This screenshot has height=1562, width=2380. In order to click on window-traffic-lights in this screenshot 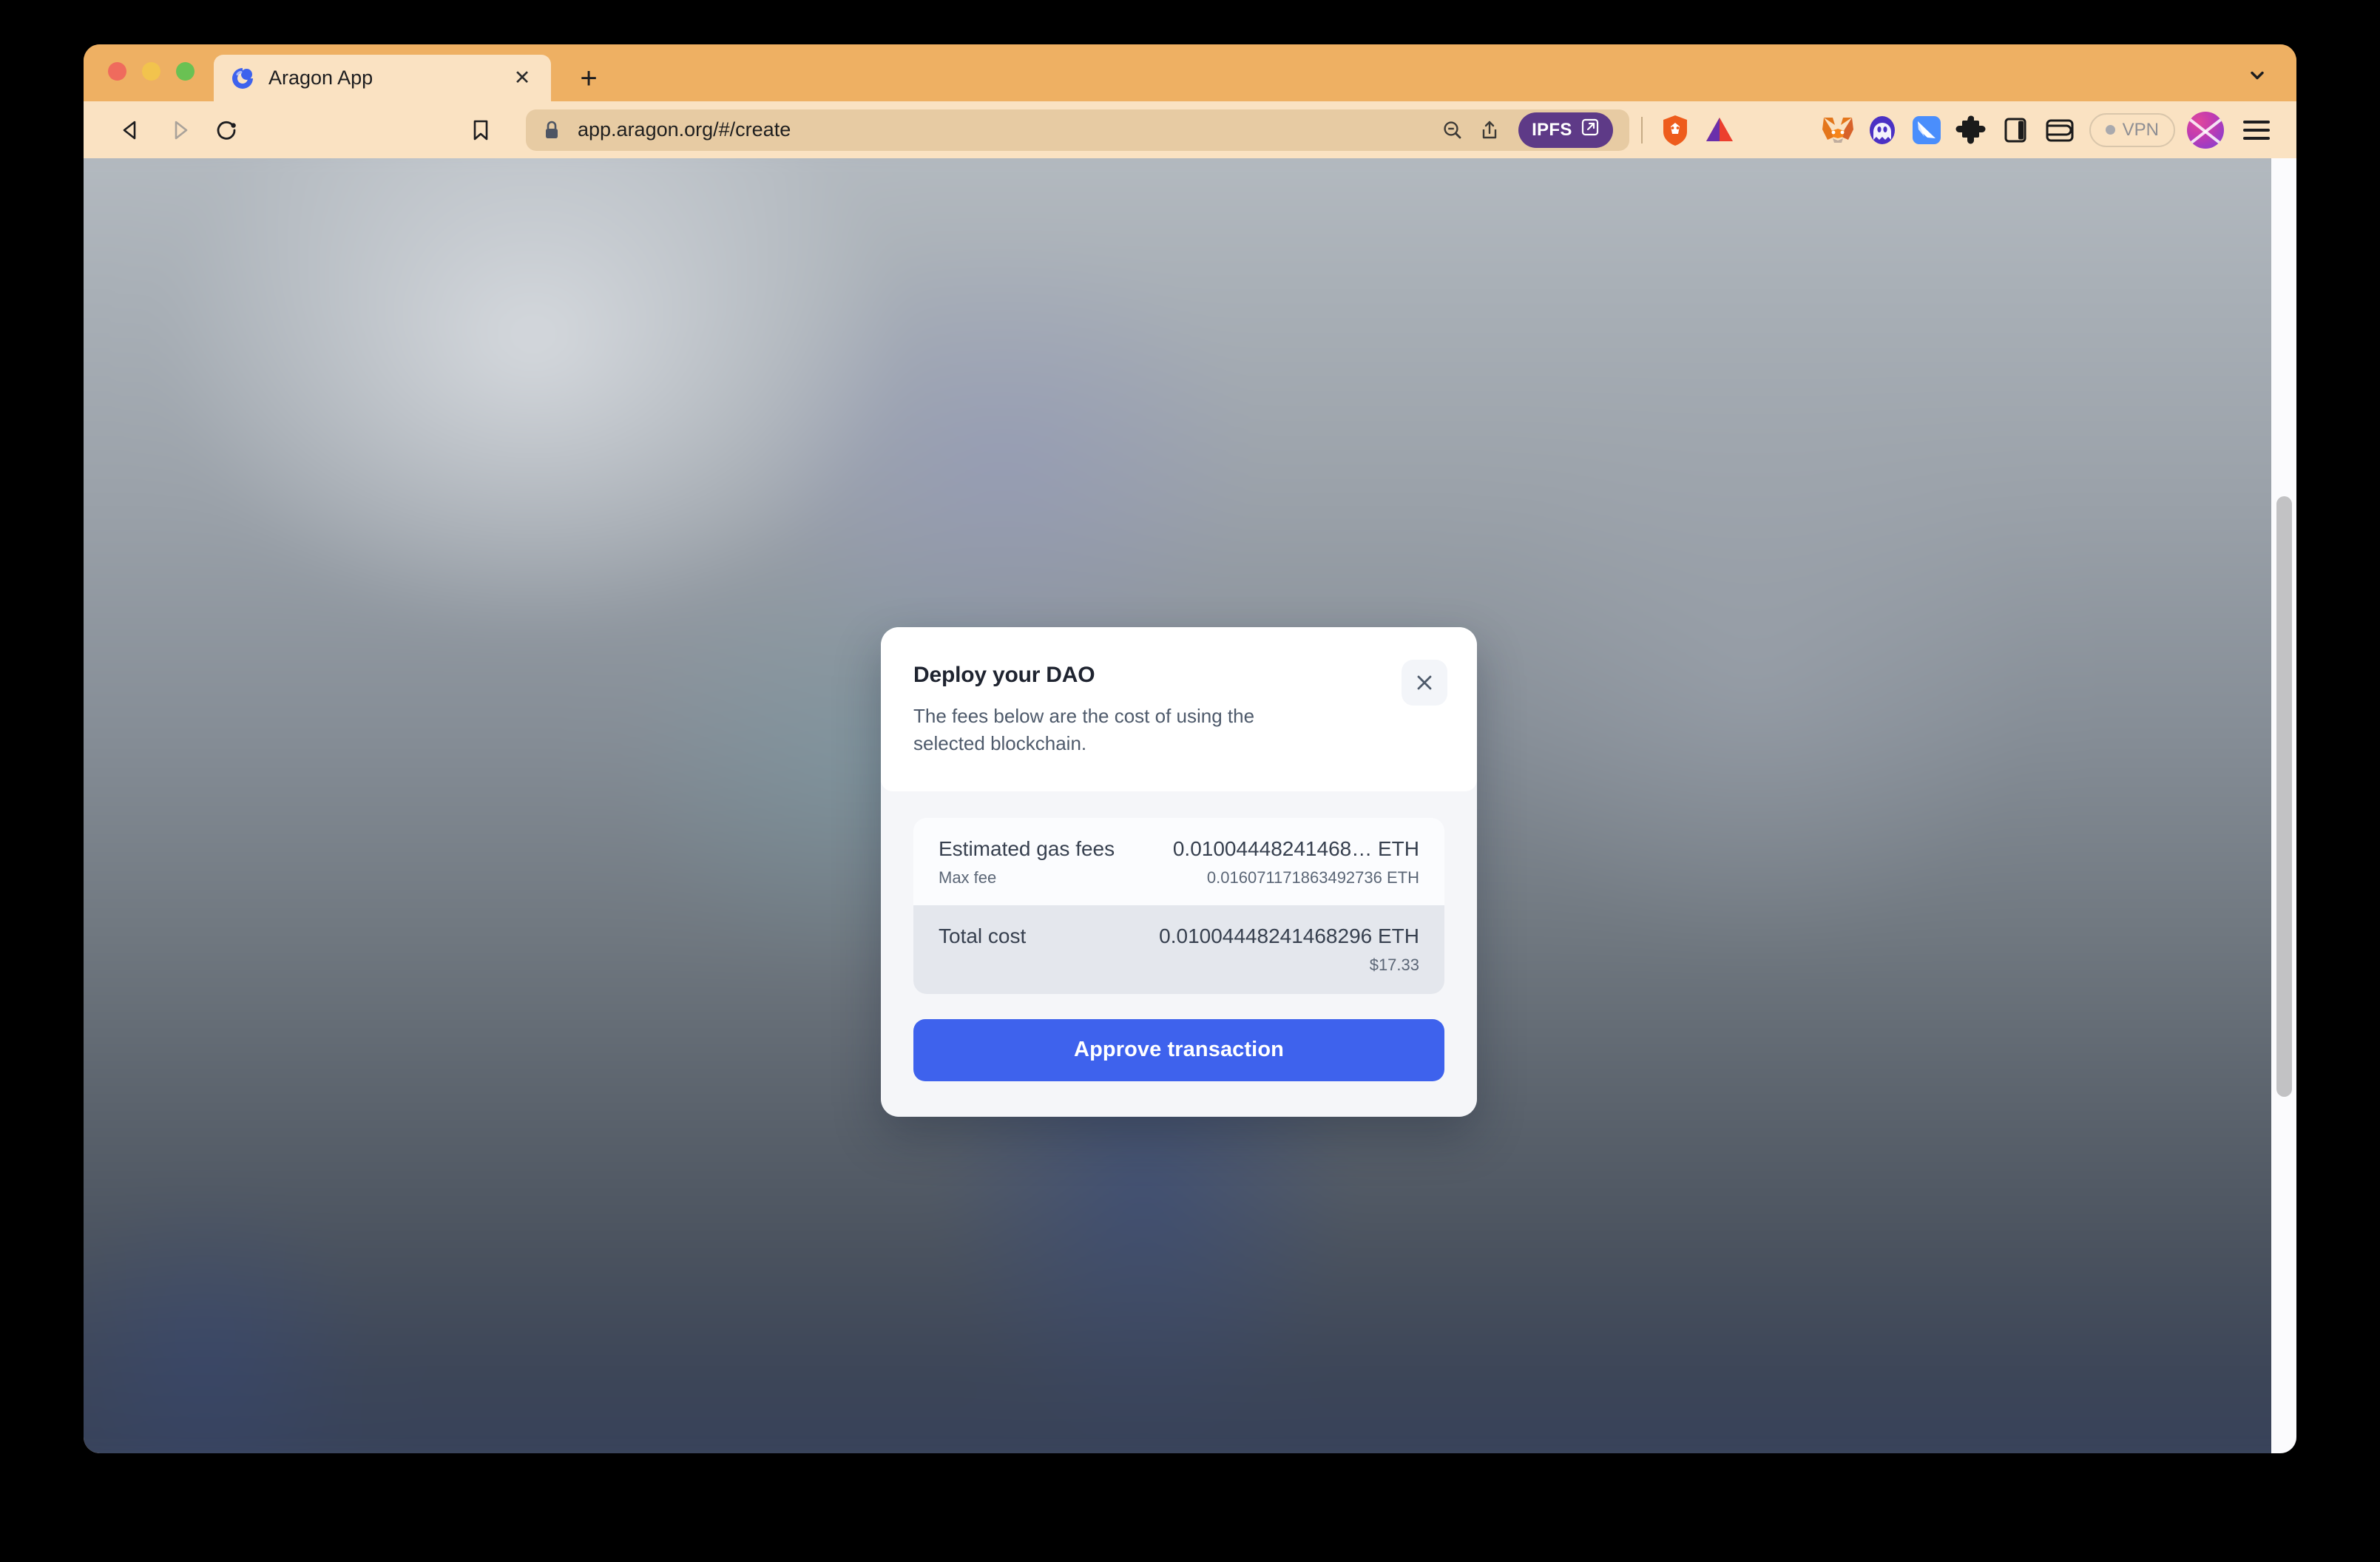, I will do `click(151, 72)`.